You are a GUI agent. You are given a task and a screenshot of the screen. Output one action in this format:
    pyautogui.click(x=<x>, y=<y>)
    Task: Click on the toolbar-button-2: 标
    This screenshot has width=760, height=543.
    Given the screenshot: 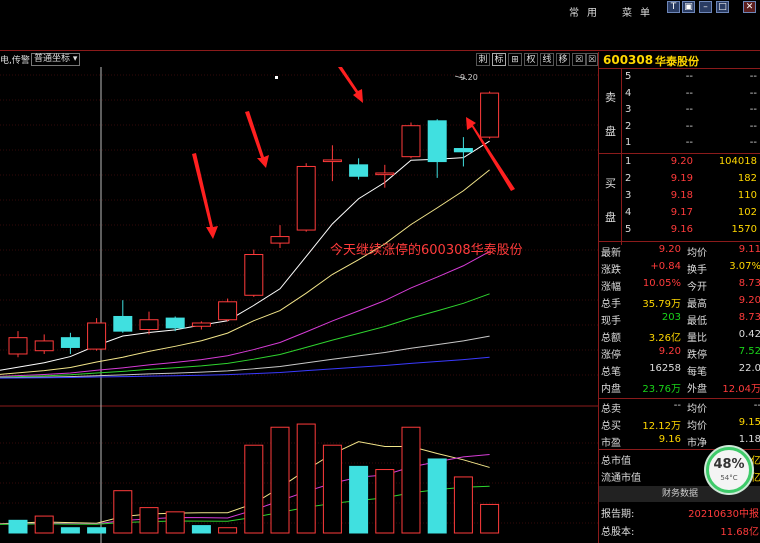 What is the action you would take?
    pyautogui.click(x=499, y=59)
    